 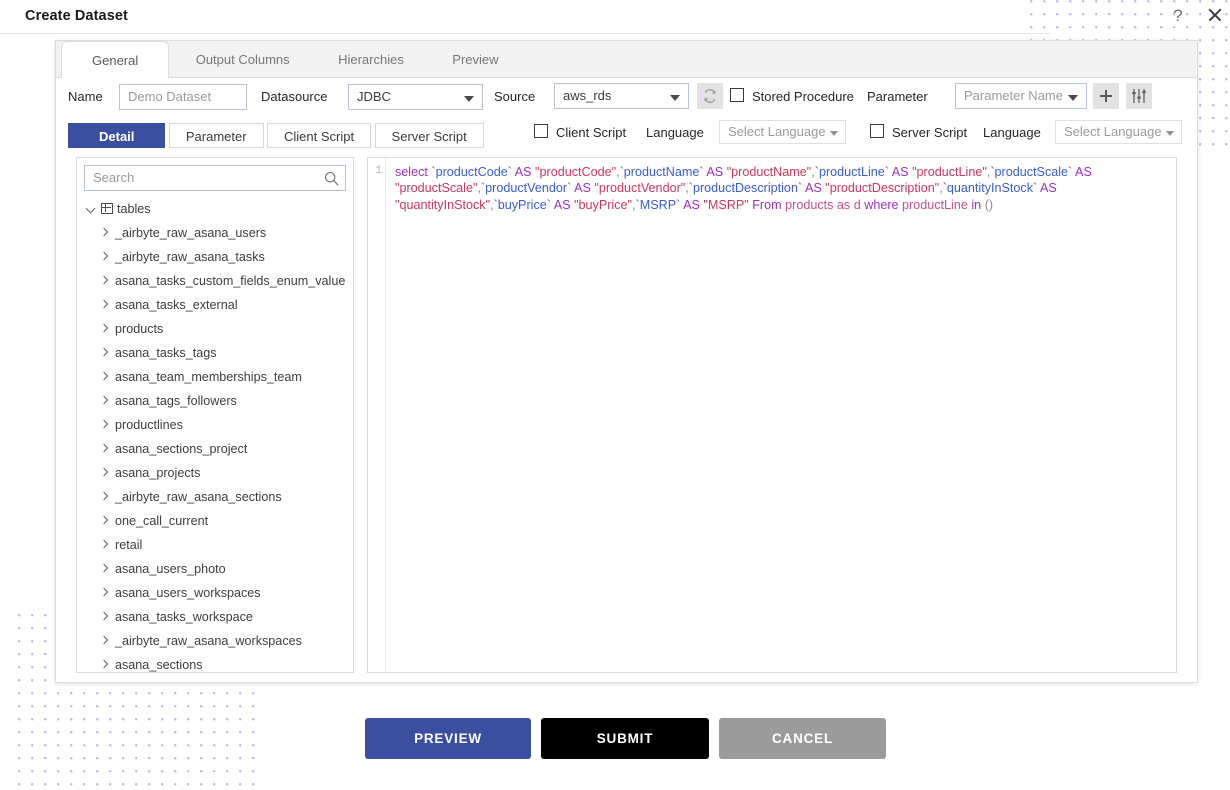 I want to click on tree-item-label: asana_team_memberships_team, so click(x=208, y=377).